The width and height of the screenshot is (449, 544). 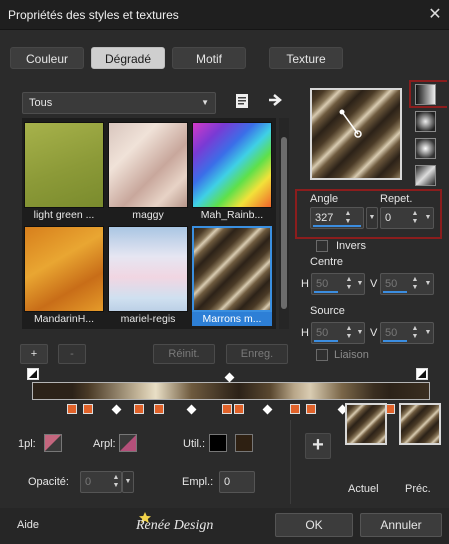 What do you see at coordinates (435, 15) in the screenshot?
I see `close-icon: ✕` at bounding box center [435, 15].